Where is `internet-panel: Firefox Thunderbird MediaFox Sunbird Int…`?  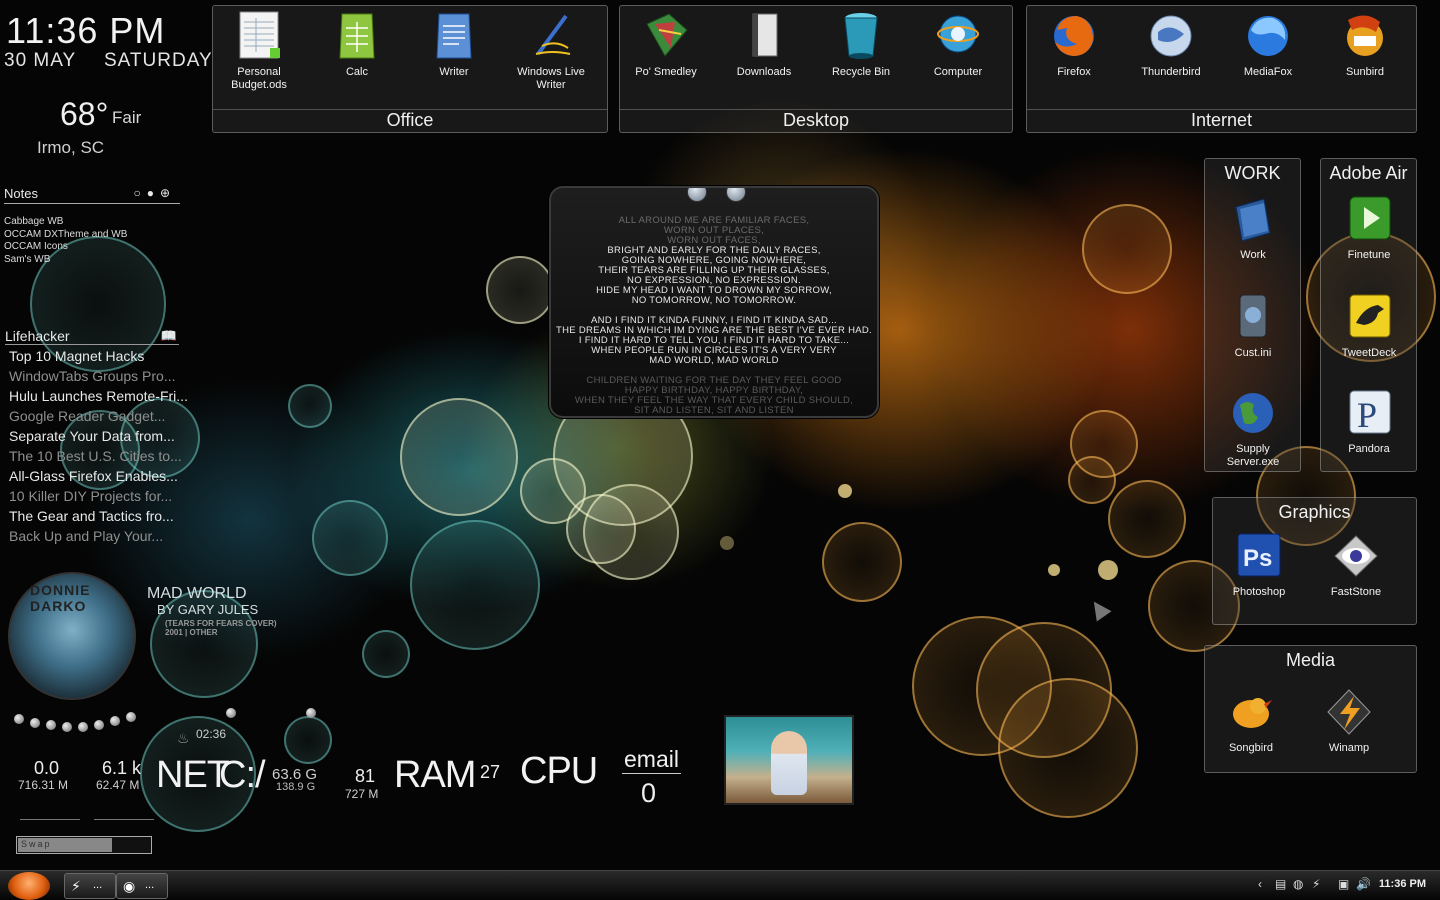 internet-panel: Firefox Thunderbird MediaFox Sunbird Int… is located at coordinates (1221, 69).